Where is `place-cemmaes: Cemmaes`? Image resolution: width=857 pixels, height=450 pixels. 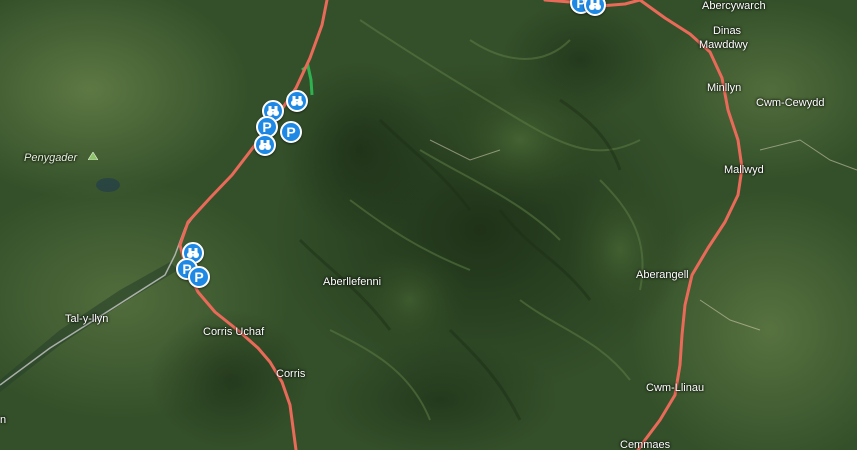
place-cemmaes: Cemmaes is located at coordinates (645, 444).